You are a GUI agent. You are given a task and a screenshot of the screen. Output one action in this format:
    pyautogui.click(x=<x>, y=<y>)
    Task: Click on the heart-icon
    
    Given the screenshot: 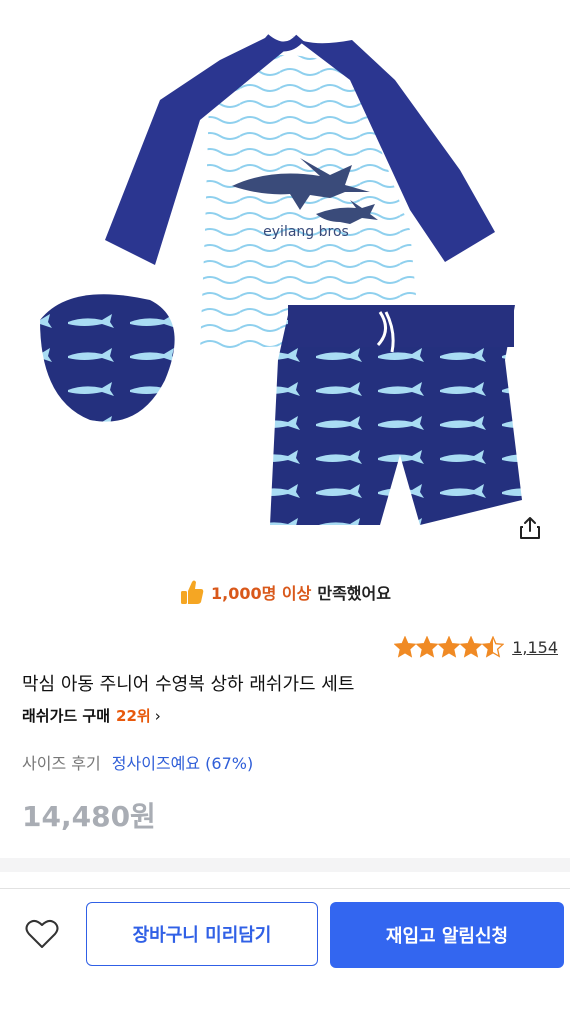 What is the action you would take?
    pyautogui.click(x=42, y=933)
    